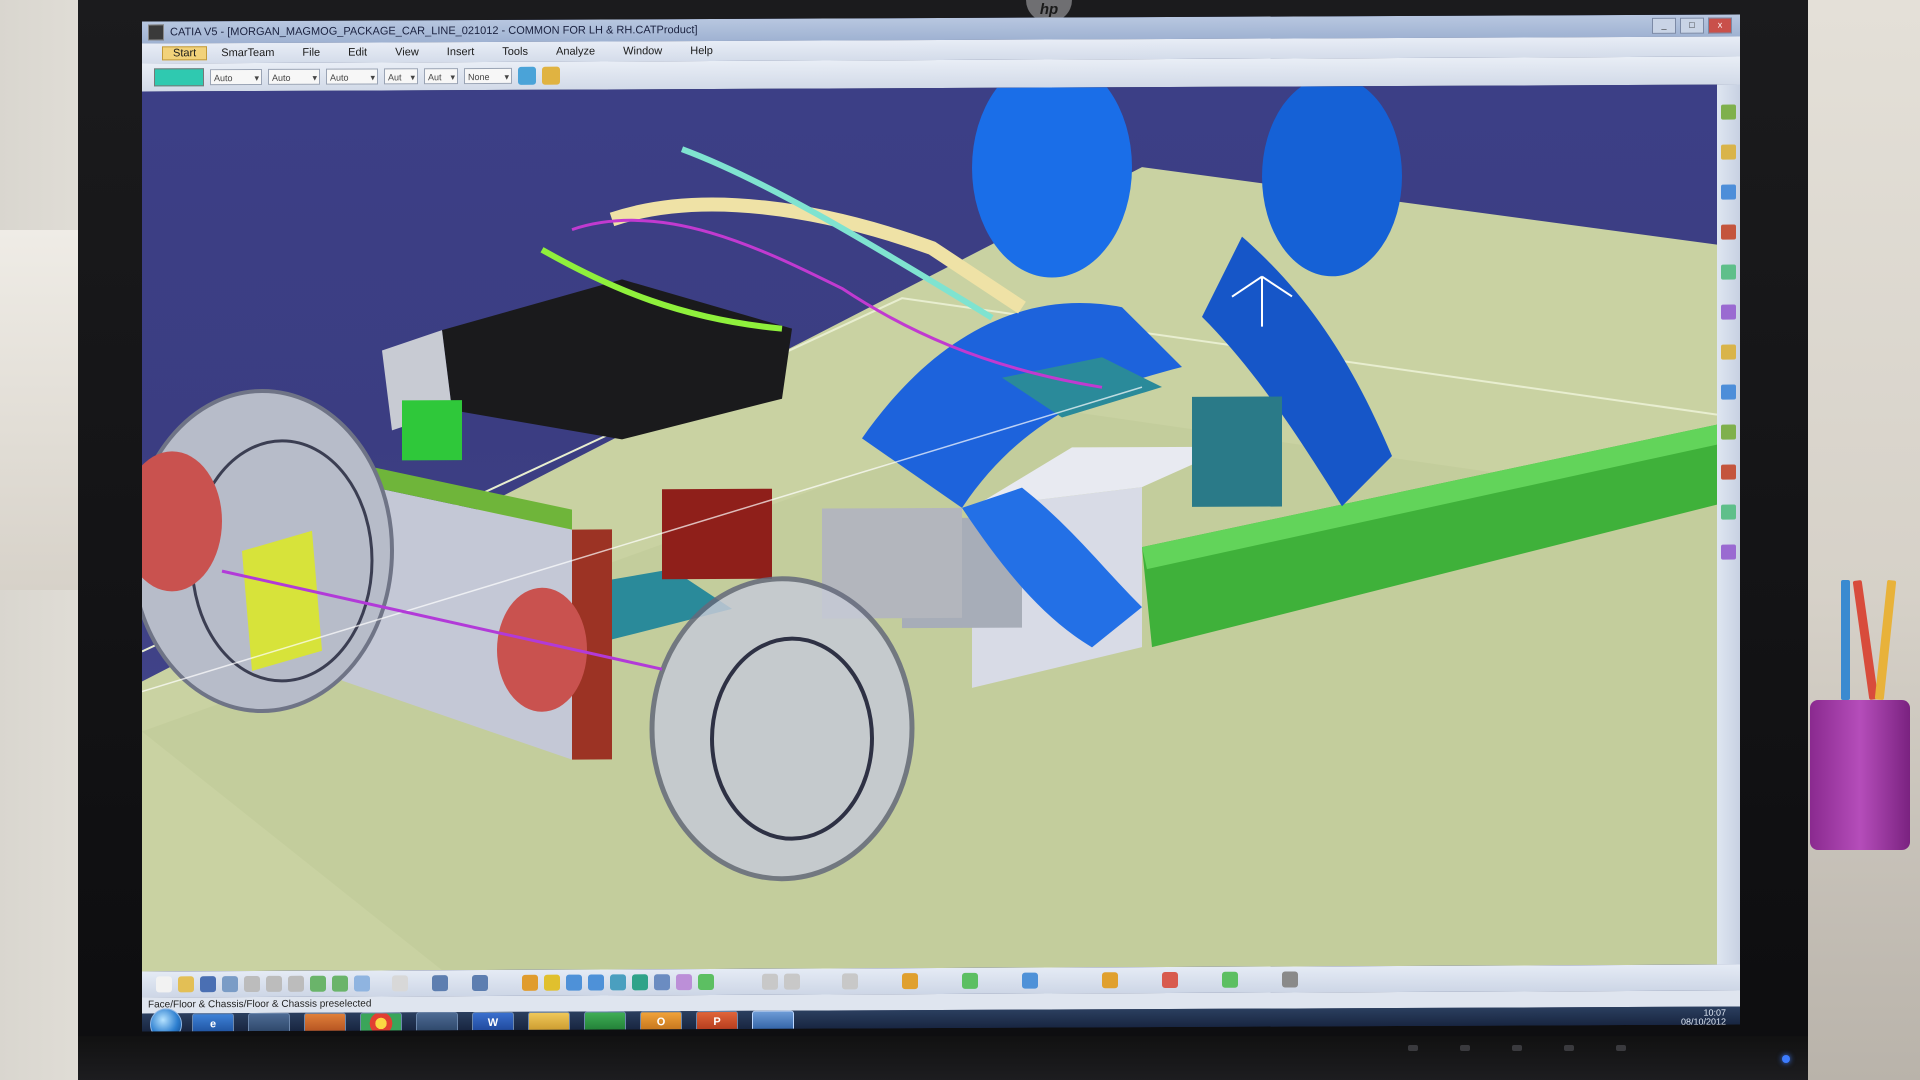 The image size is (1920, 1080). I want to click on section-toolbar-icon, so click(1230, 979).